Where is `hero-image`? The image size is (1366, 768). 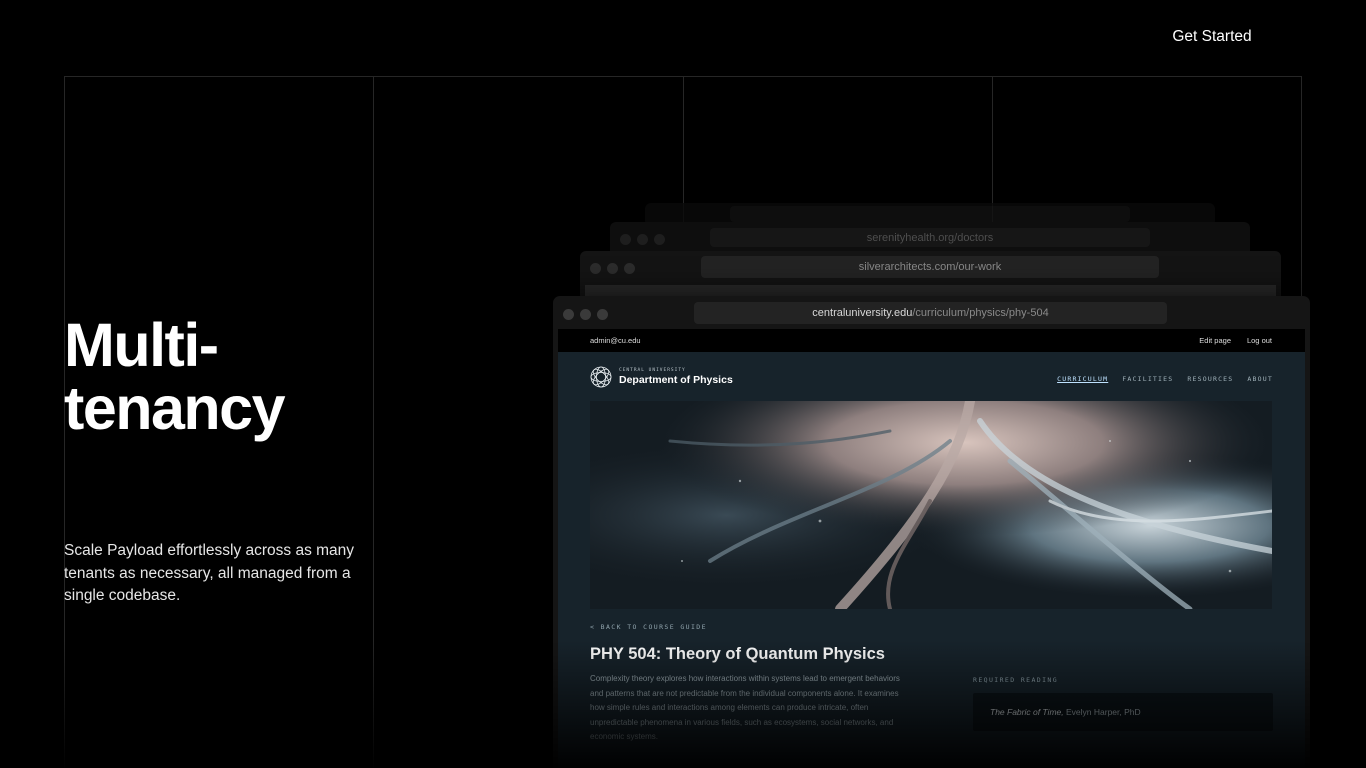
hero-image is located at coordinates (931, 505).